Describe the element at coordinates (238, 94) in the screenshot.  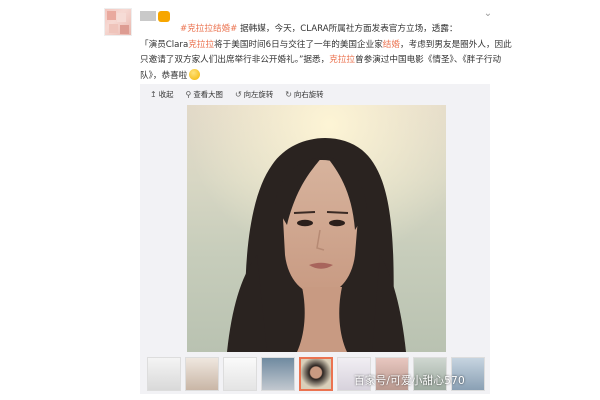
I see `rotate-left-icon: ↺` at that location.